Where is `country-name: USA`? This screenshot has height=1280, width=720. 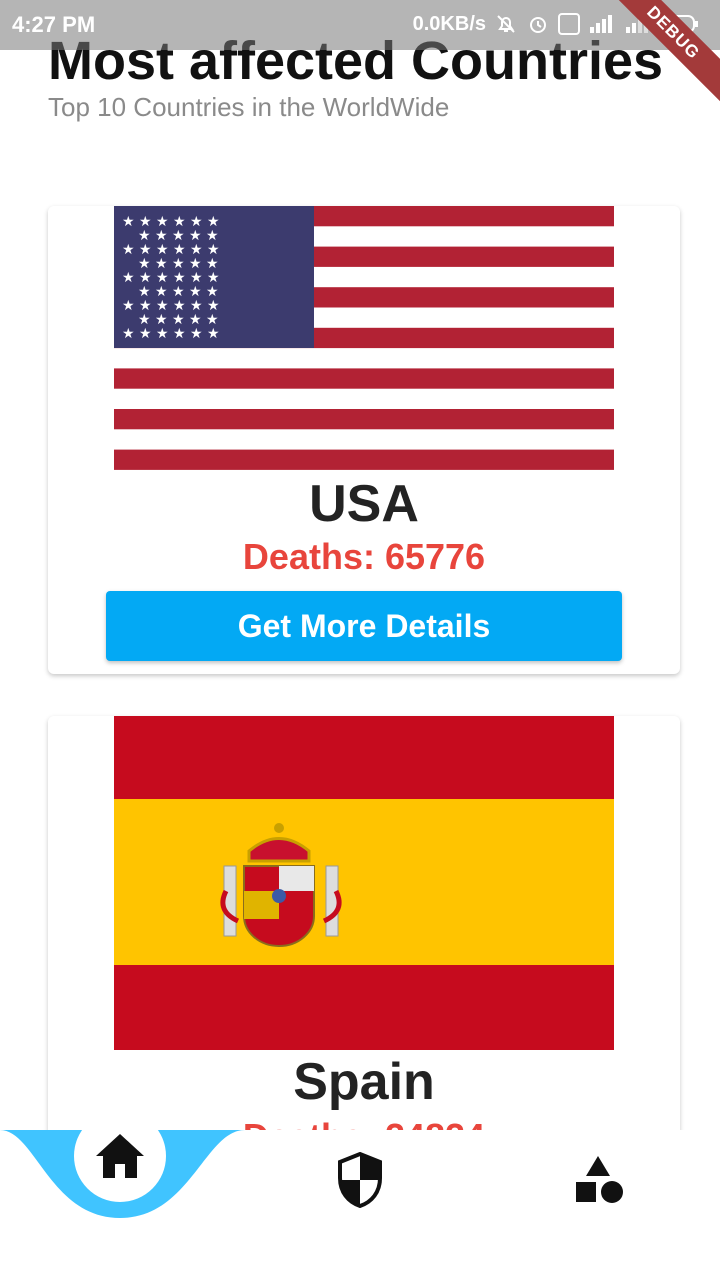
country-name: USA is located at coordinates (364, 504).